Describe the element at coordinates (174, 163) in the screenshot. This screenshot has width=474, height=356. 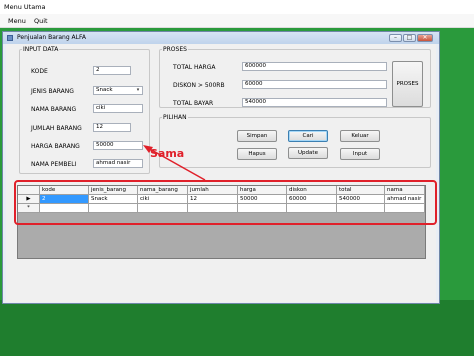
I see `annotation-arrow-icon` at that location.